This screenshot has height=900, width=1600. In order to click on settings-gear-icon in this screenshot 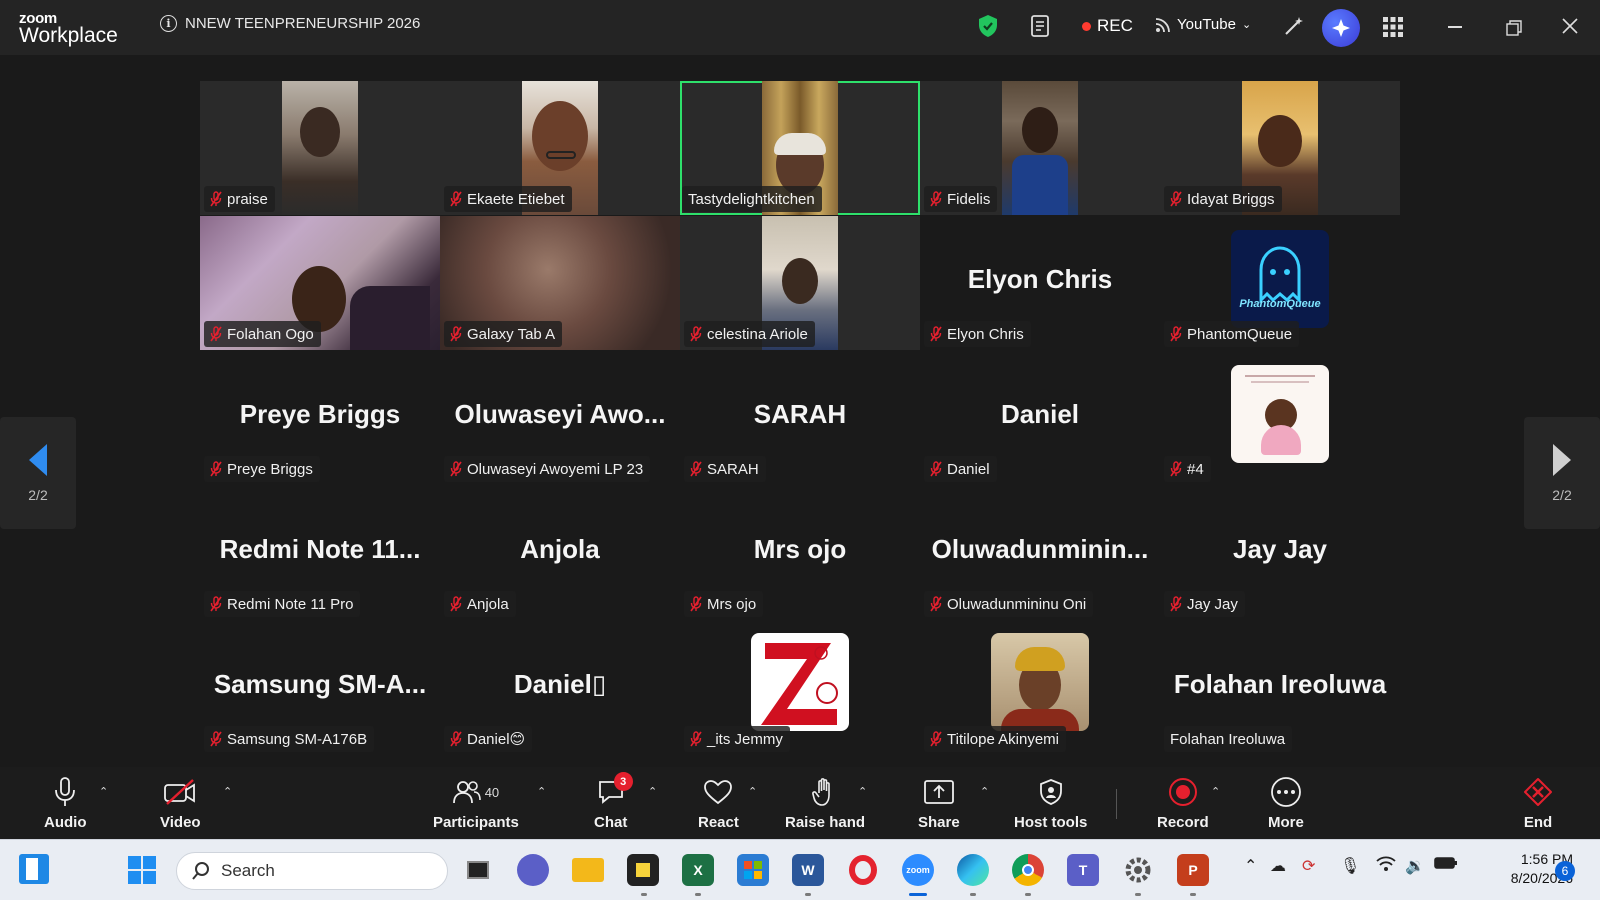, I will do `click(1138, 870)`.